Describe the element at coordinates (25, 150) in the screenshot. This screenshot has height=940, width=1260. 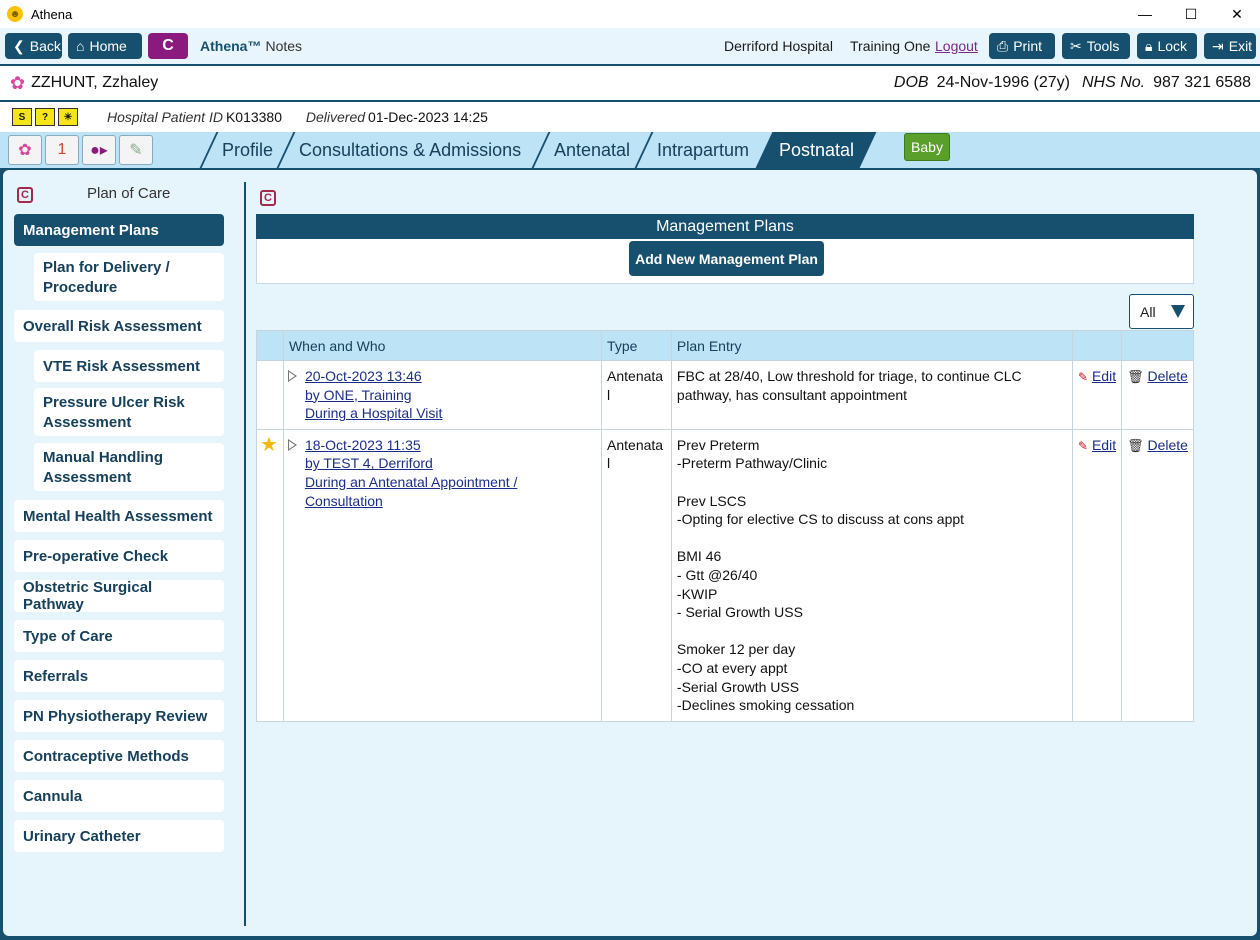
I see `flower-tool-icon: ✿` at that location.